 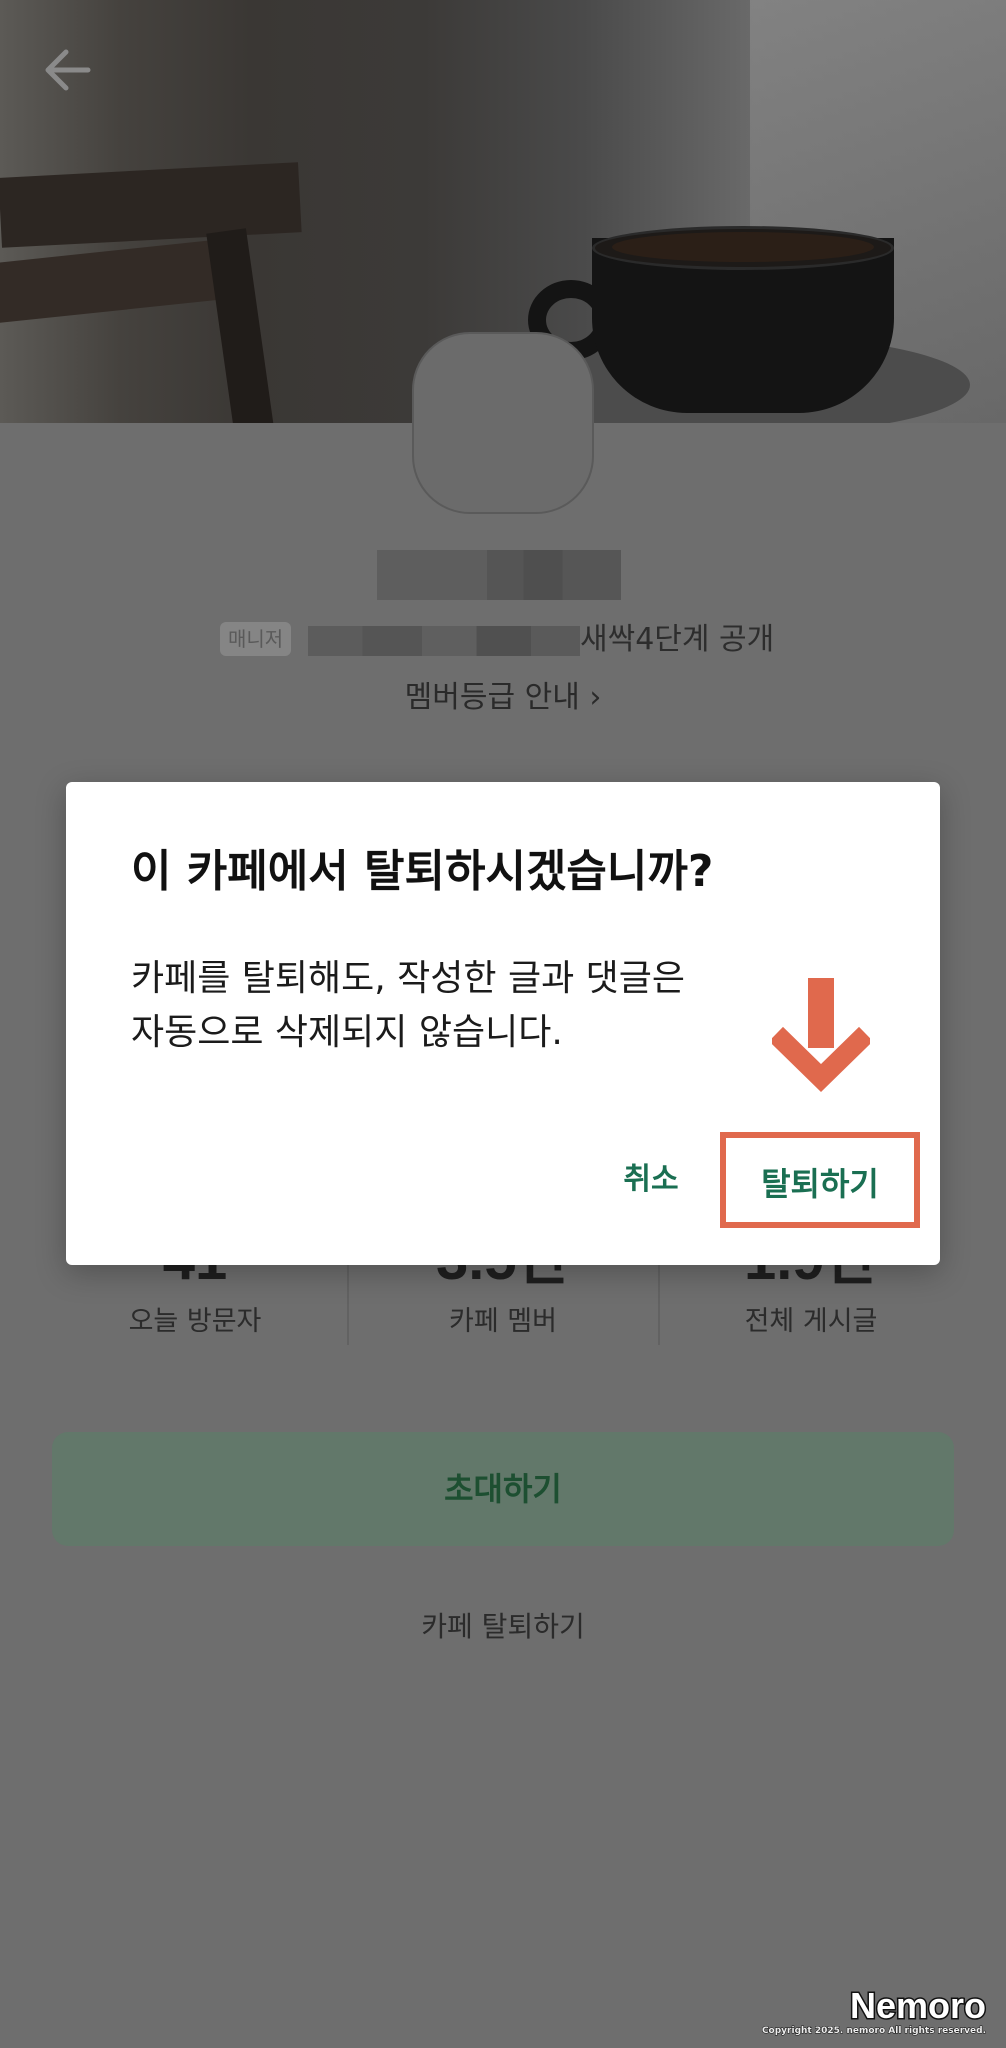 What do you see at coordinates (256, 639) in the screenshot?
I see `manager-badge: 매니저` at bounding box center [256, 639].